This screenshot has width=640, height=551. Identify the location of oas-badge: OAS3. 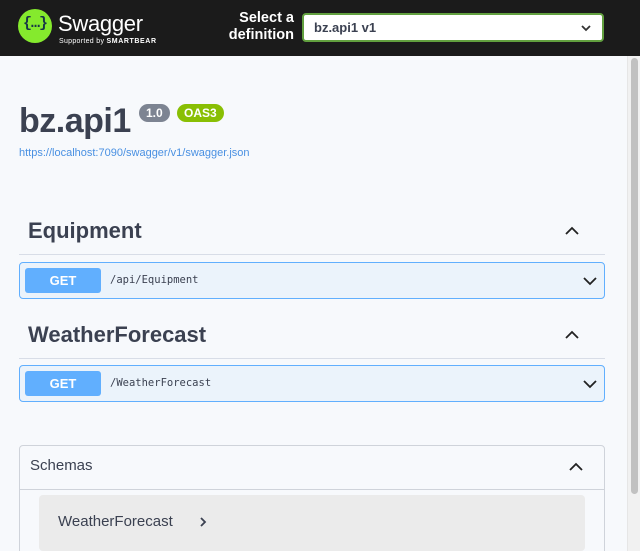
(200, 113).